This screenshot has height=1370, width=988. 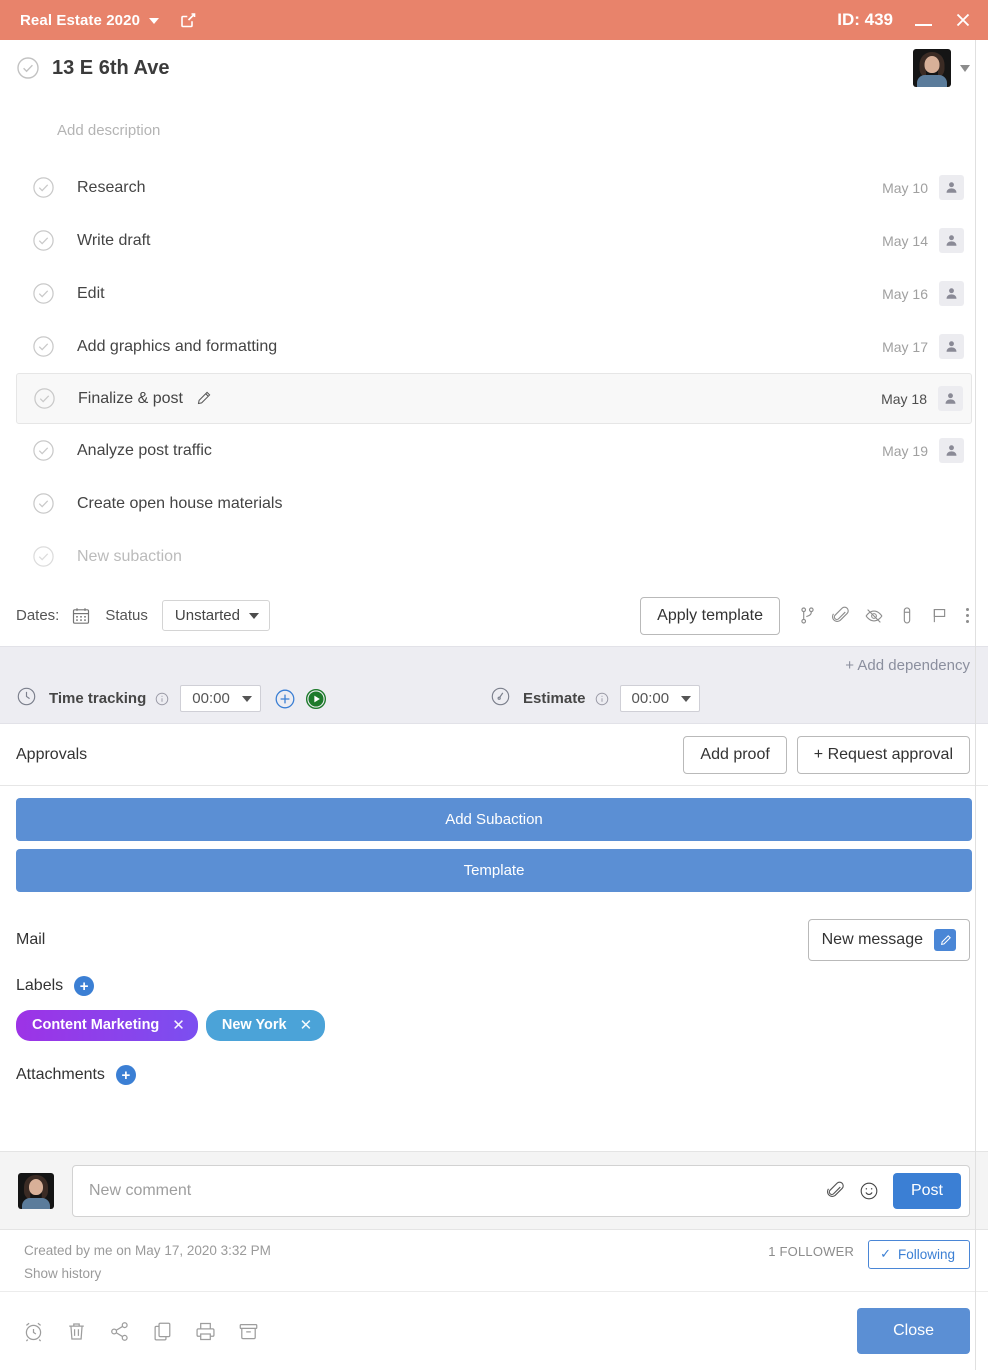 What do you see at coordinates (457, 1190) in the screenshot?
I see `comment-input` at bounding box center [457, 1190].